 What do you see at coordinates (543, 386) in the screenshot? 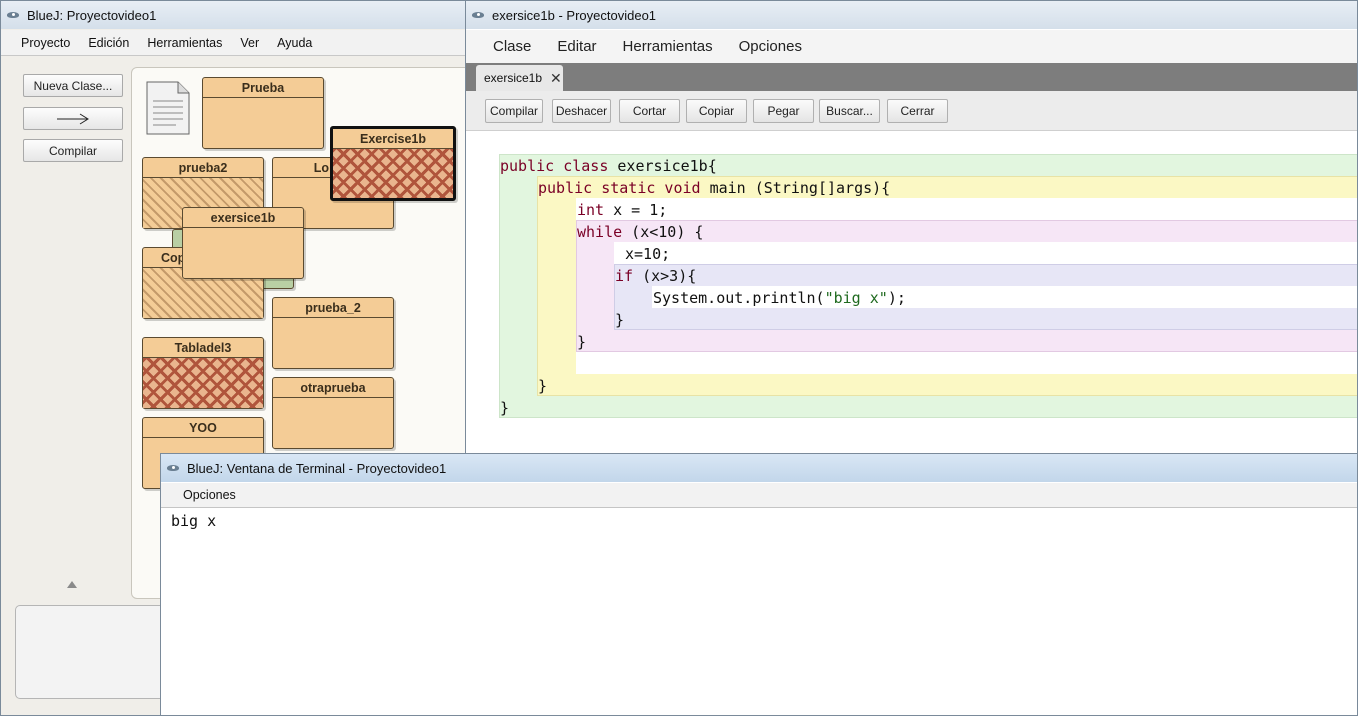
I see `code-line-11: }` at bounding box center [543, 386].